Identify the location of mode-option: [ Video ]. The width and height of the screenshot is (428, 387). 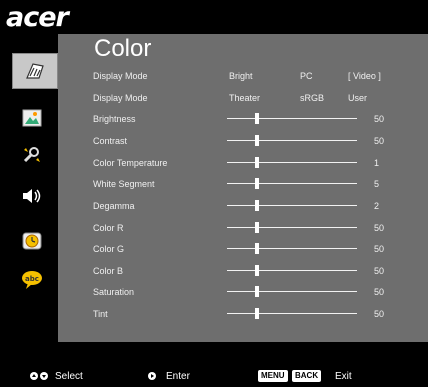
(364, 76).